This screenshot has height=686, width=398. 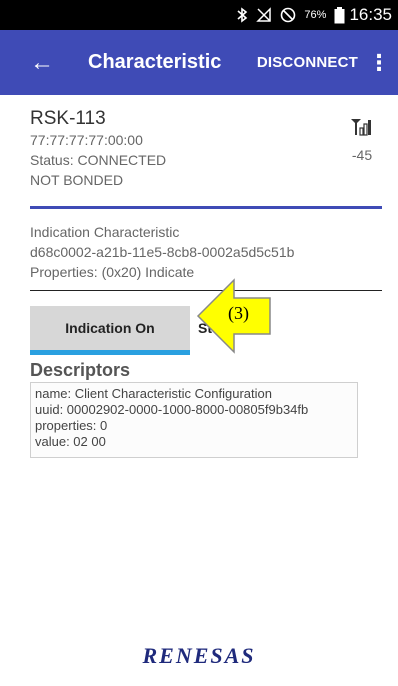 I want to click on device-address: 77:77:77:77:00:00, so click(x=86, y=140).